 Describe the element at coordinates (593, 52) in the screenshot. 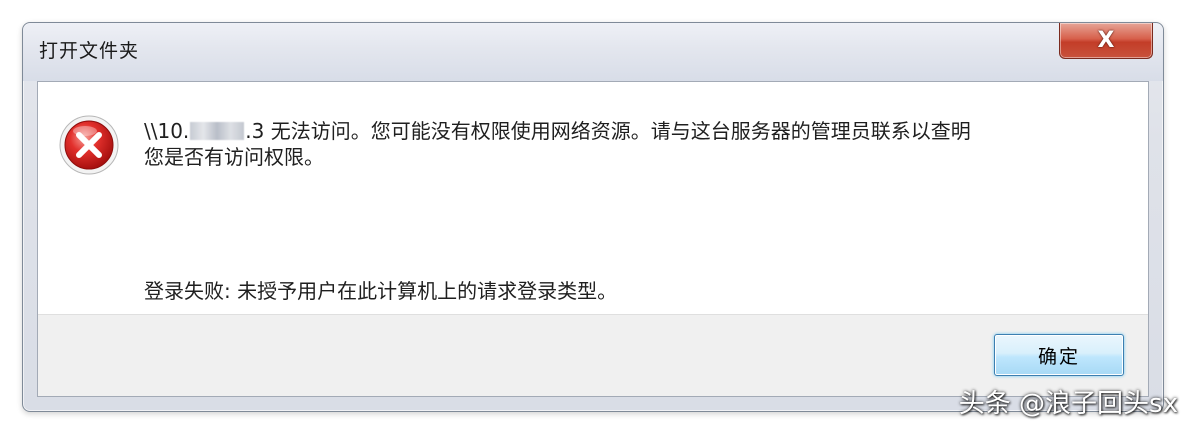

I see `title-bar: 打开文件夹 X` at that location.